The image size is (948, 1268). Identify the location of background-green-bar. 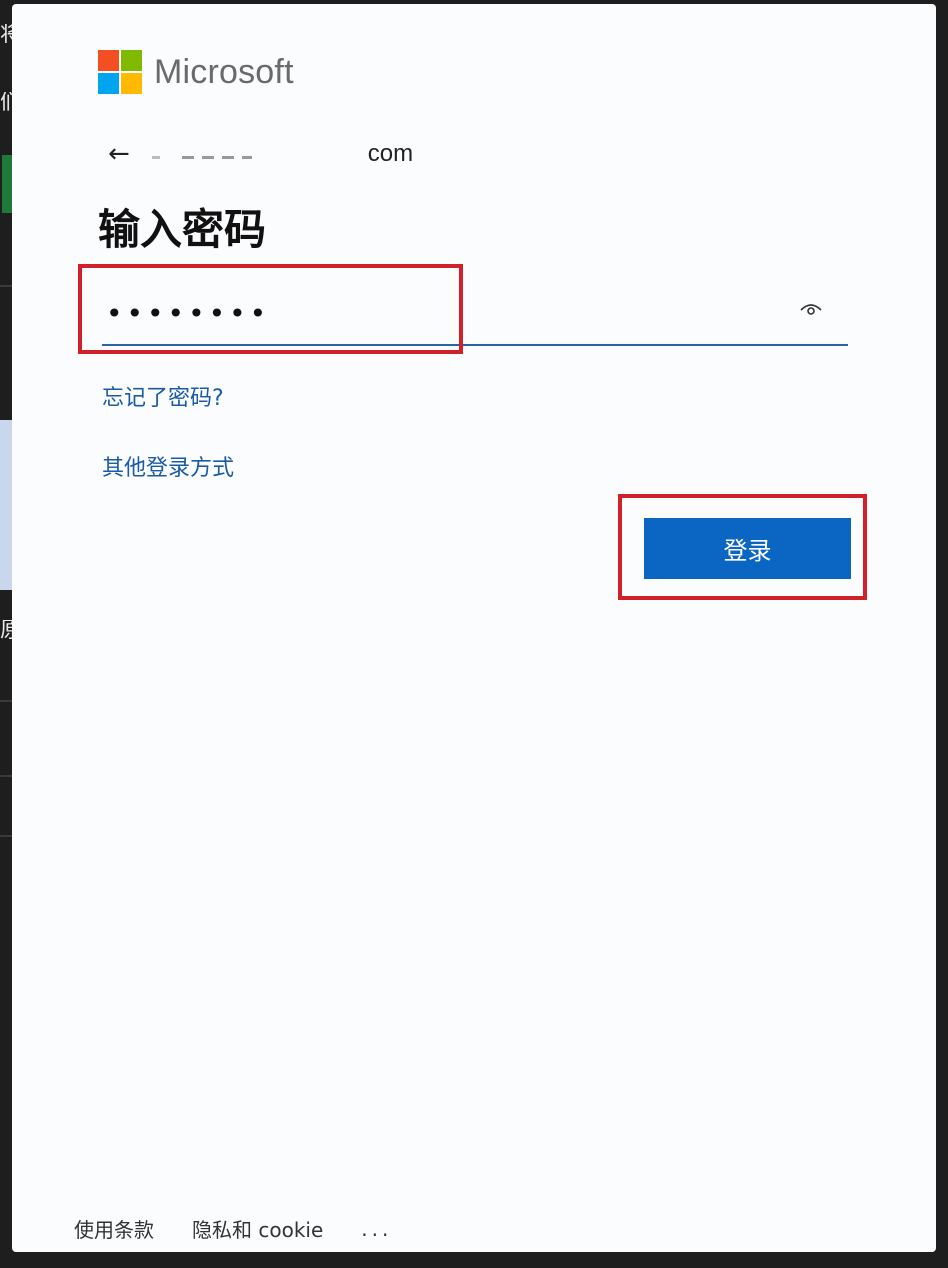
(7, 184).